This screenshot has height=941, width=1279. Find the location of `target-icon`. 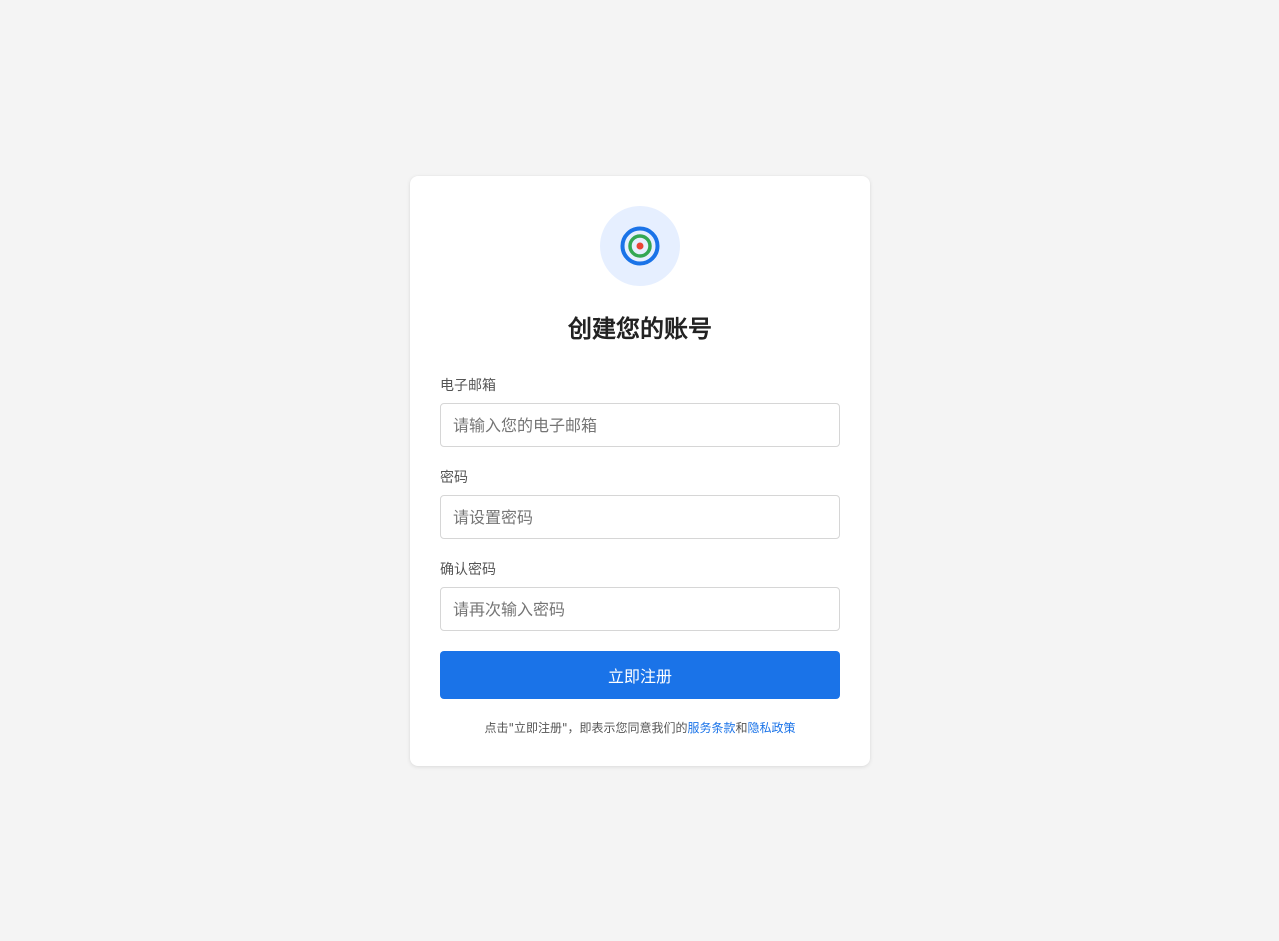

target-icon is located at coordinates (640, 246).